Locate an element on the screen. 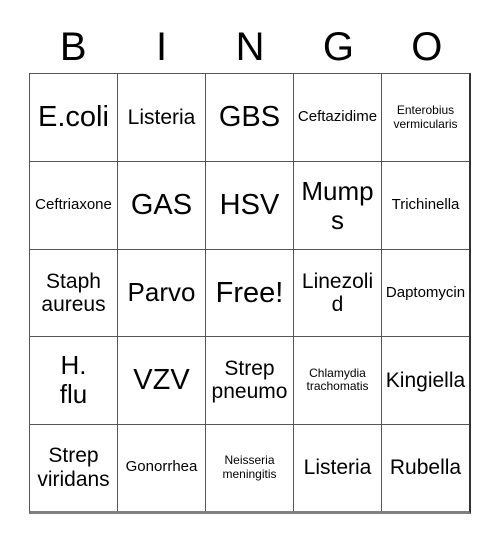 The height and width of the screenshot is (544, 500). bingo-header-letter-b: B is located at coordinates (73, 47).